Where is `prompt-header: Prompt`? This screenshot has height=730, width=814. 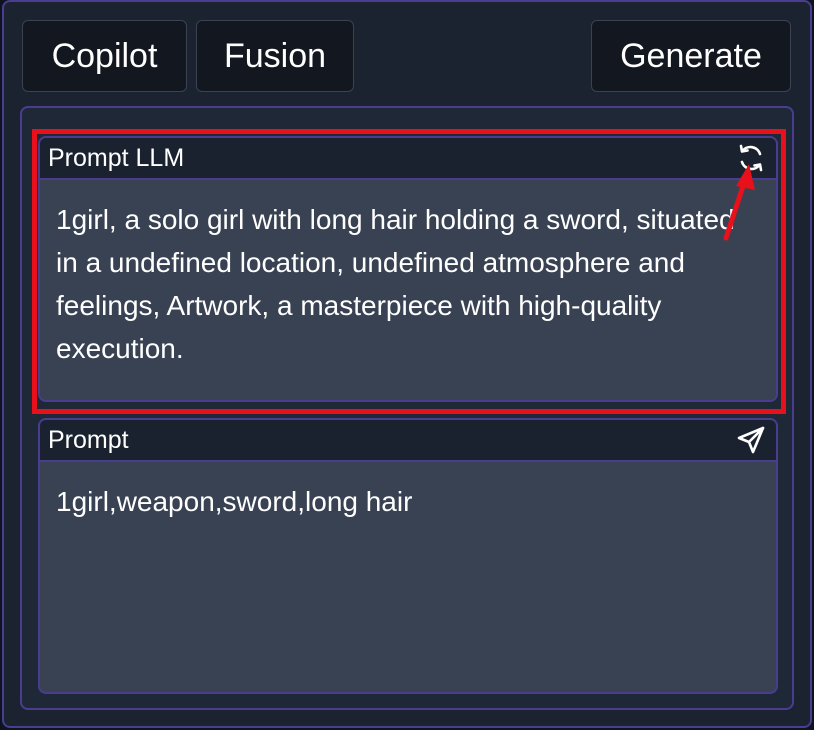 prompt-header: Prompt is located at coordinates (408, 441).